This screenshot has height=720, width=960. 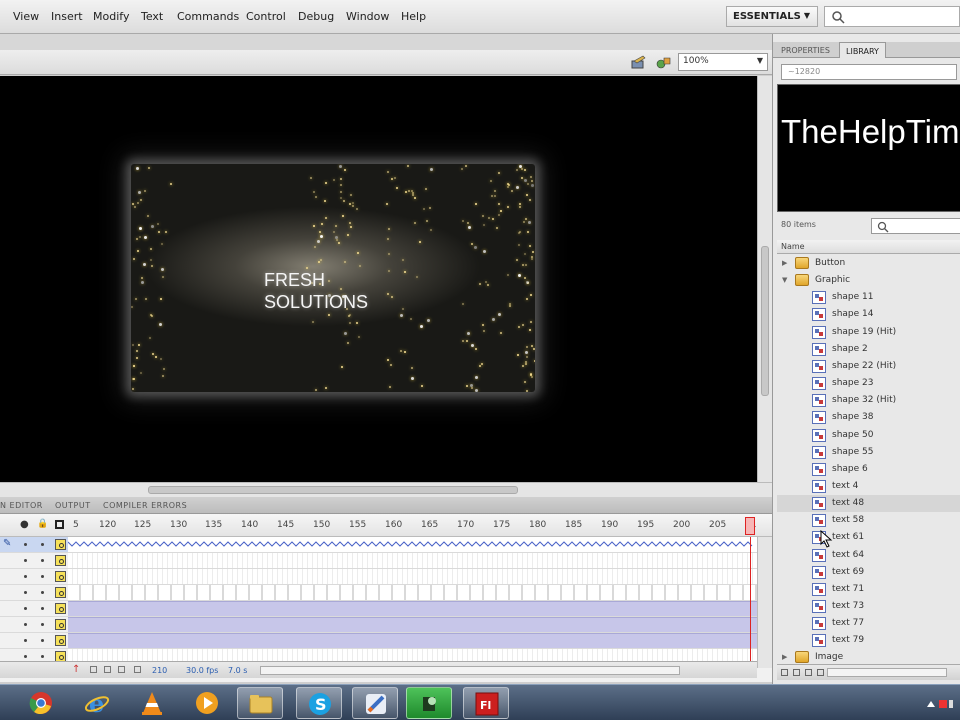 What do you see at coordinates (869, 72) in the screenshot?
I see `library-document-select: ~12820` at bounding box center [869, 72].